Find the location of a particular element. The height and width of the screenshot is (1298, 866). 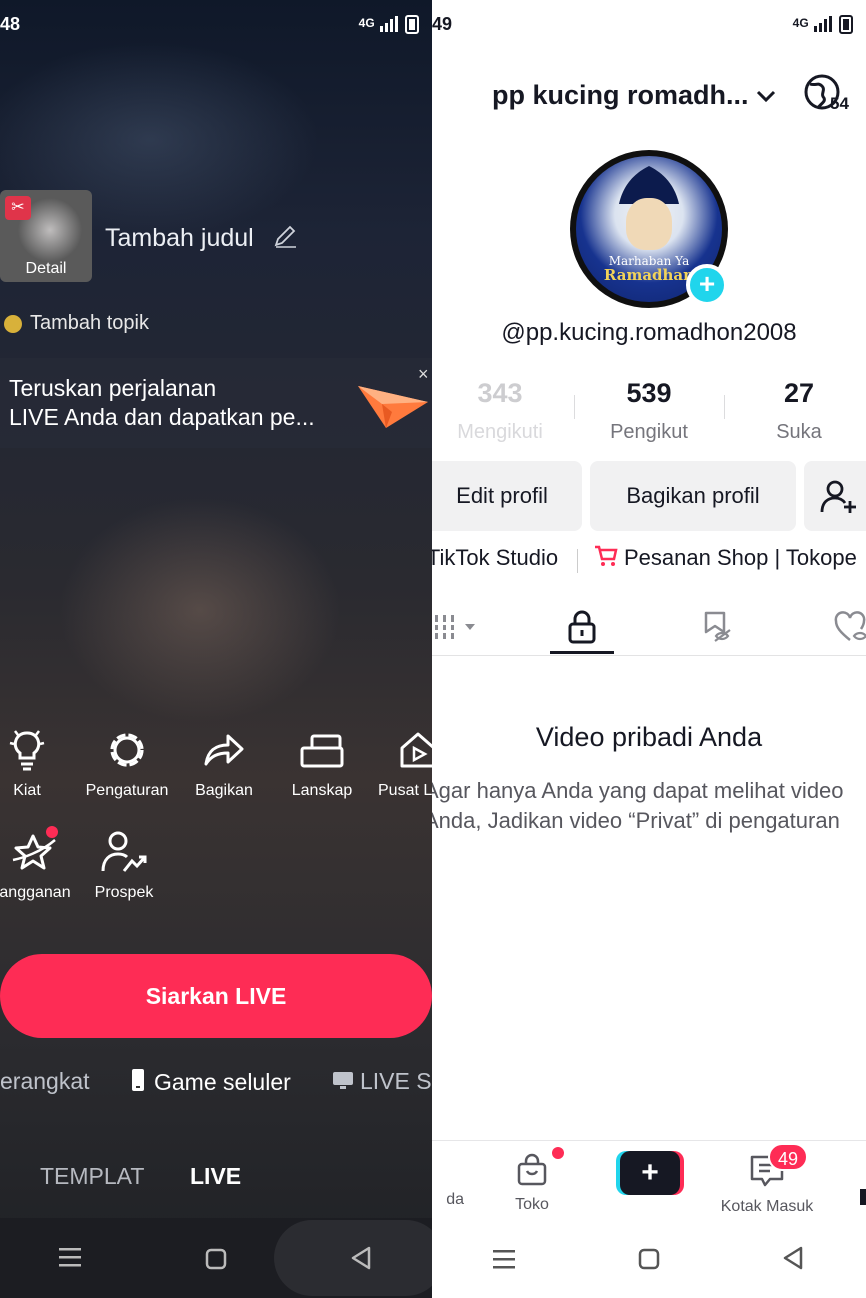

nav-shop: Toko is located at coordinates (532, 1183).